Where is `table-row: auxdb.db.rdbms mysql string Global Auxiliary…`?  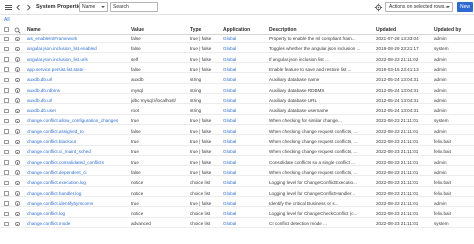 table-row: auxdb.db.rdbms mysql string Global Auxiliary… is located at coordinates (237, 90).